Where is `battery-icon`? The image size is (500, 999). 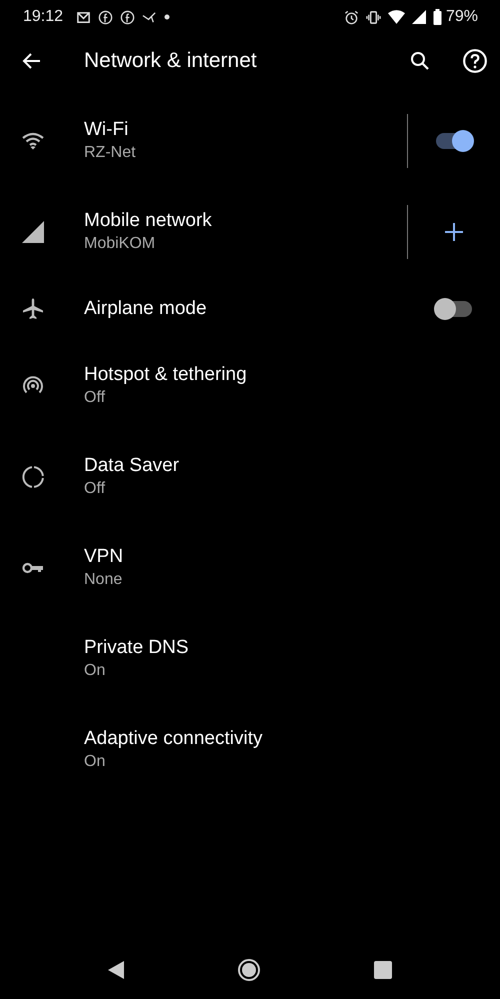
battery-icon is located at coordinates (437, 17).